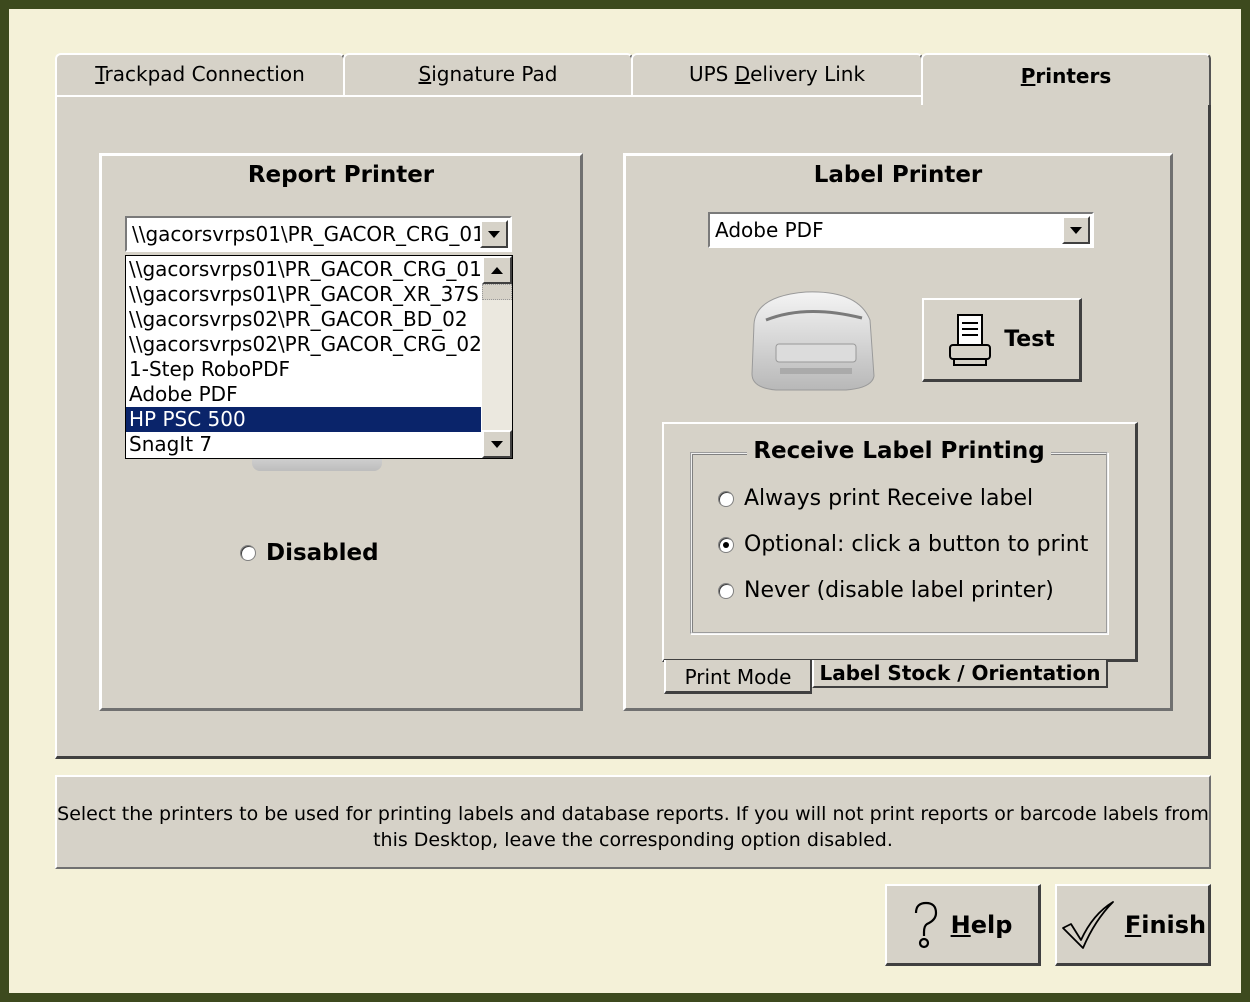  What do you see at coordinates (1002, 340) in the screenshot?
I see `test-button: Test` at bounding box center [1002, 340].